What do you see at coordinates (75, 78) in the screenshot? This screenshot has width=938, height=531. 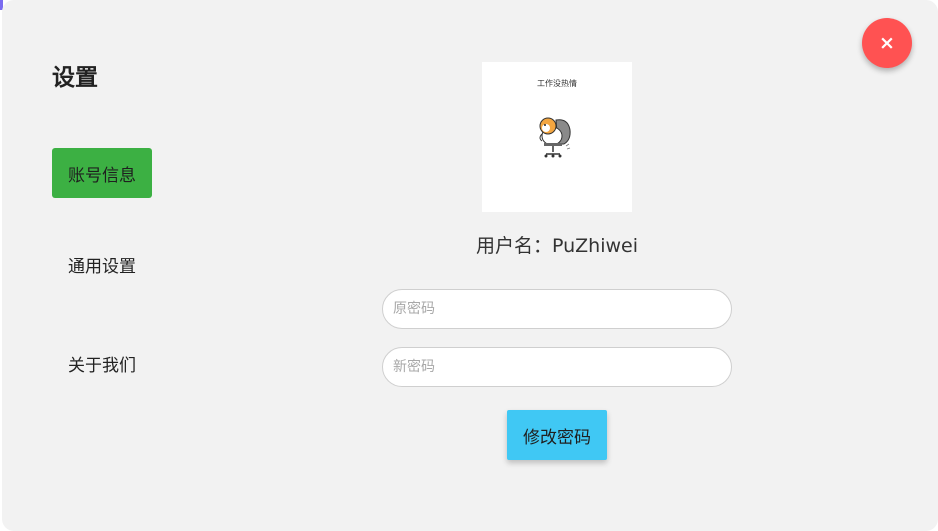 I see `page-title: 设置` at bounding box center [75, 78].